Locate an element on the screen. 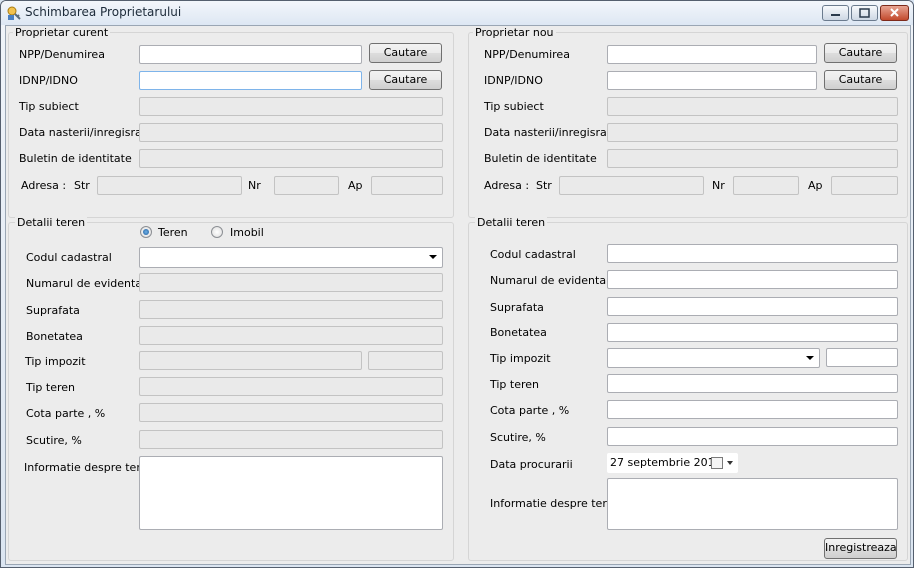 The height and width of the screenshot is (568, 914). new-idnp-label: IDNP/IDNO is located at coordinates (513, 80).